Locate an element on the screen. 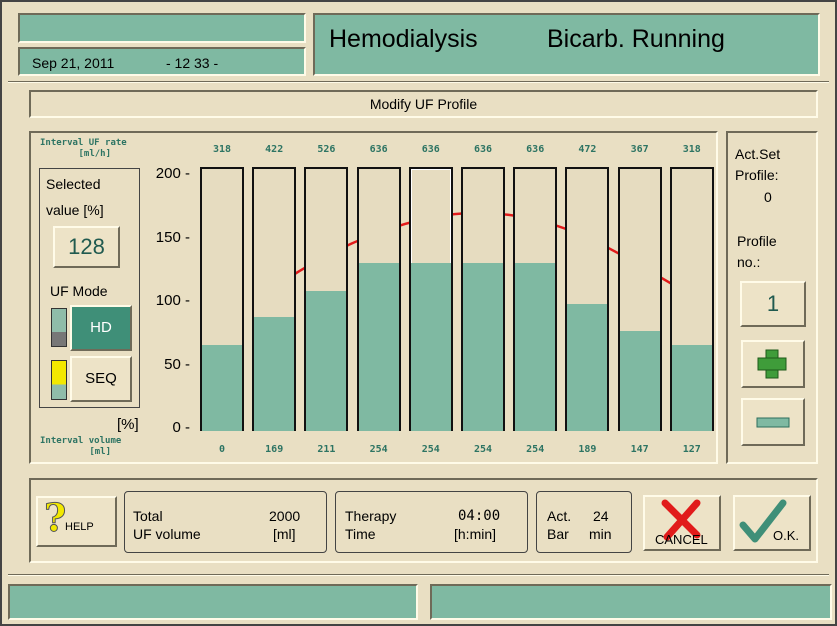 The width and height of the screenshot is (837, 626). act-label-line2: Bar is located at coordinates (558, 534).